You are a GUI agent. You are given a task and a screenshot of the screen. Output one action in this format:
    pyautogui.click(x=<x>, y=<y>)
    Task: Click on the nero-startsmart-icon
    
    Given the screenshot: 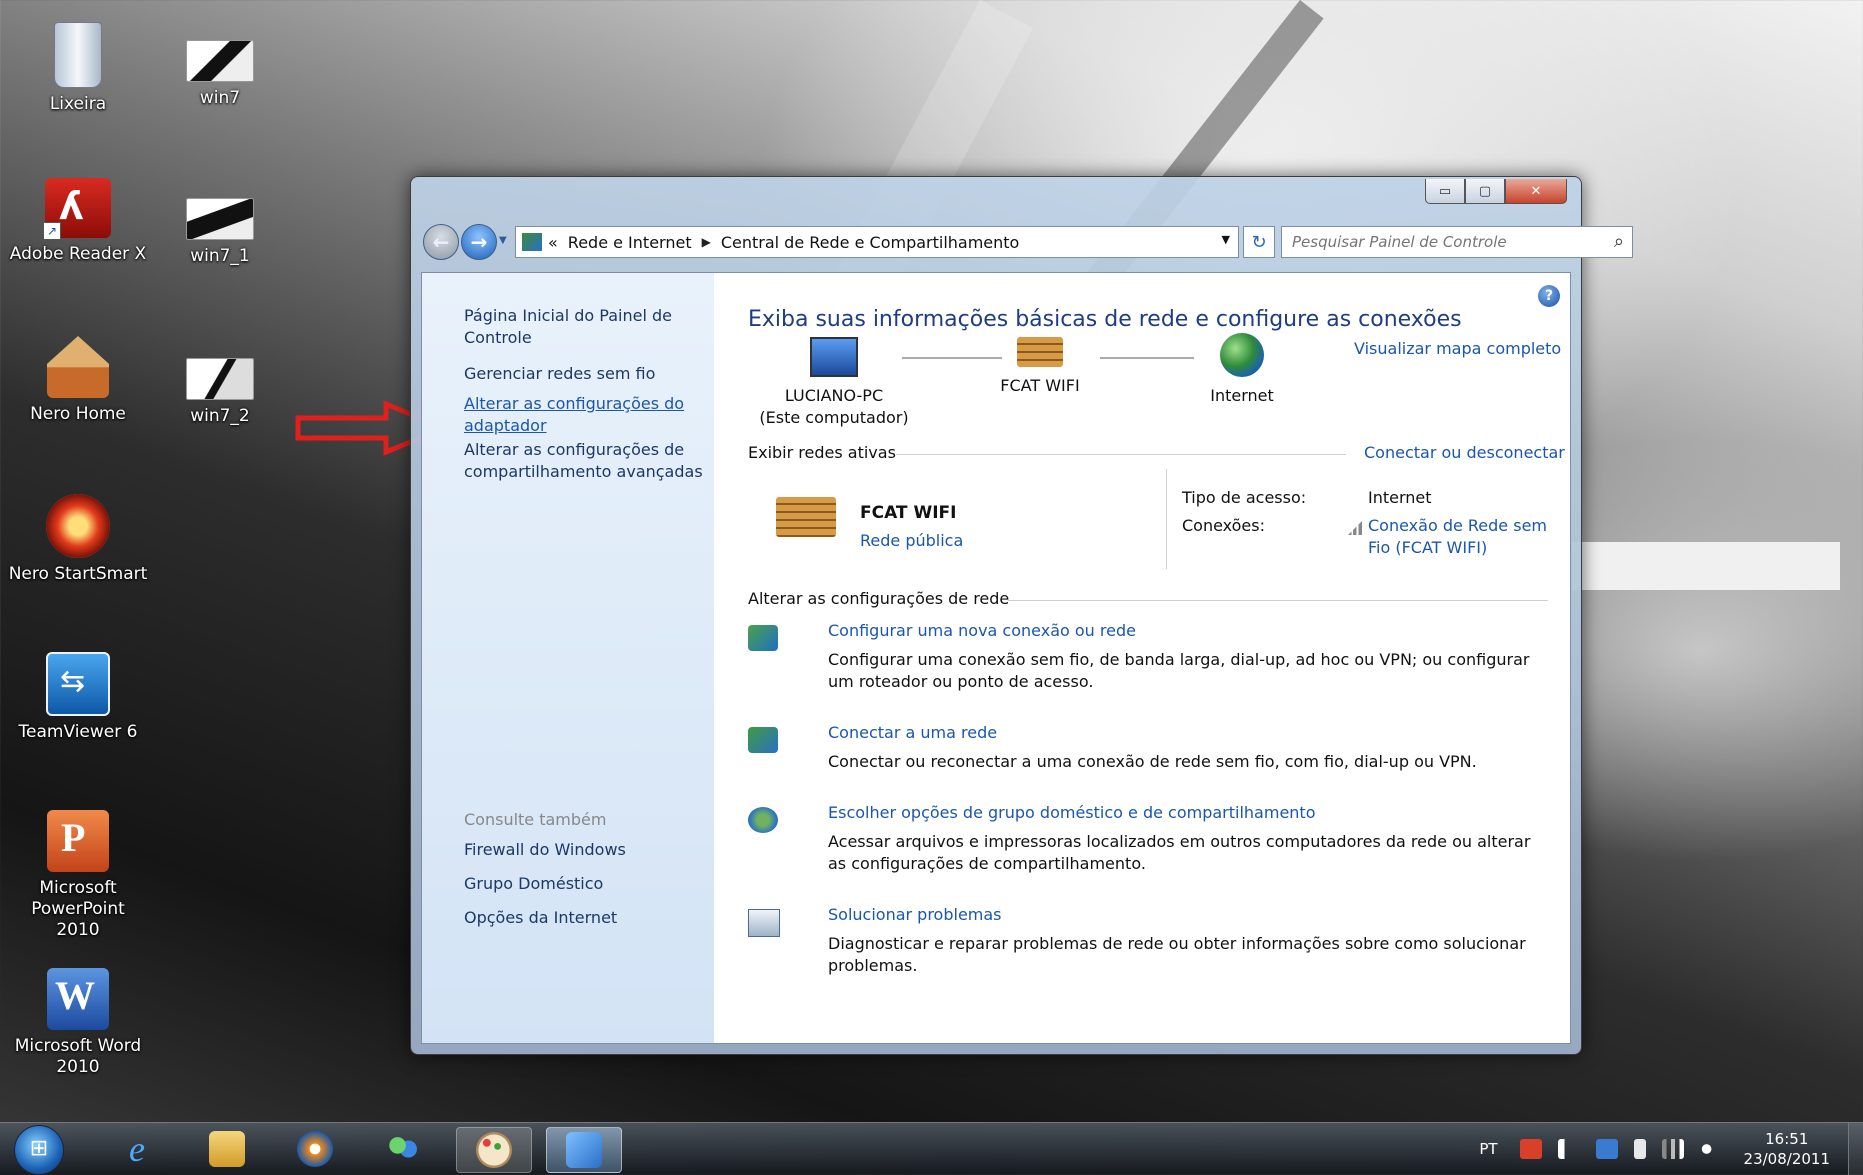 What is the action you would take?
    pyautogui.click(x=78, y=526)
    